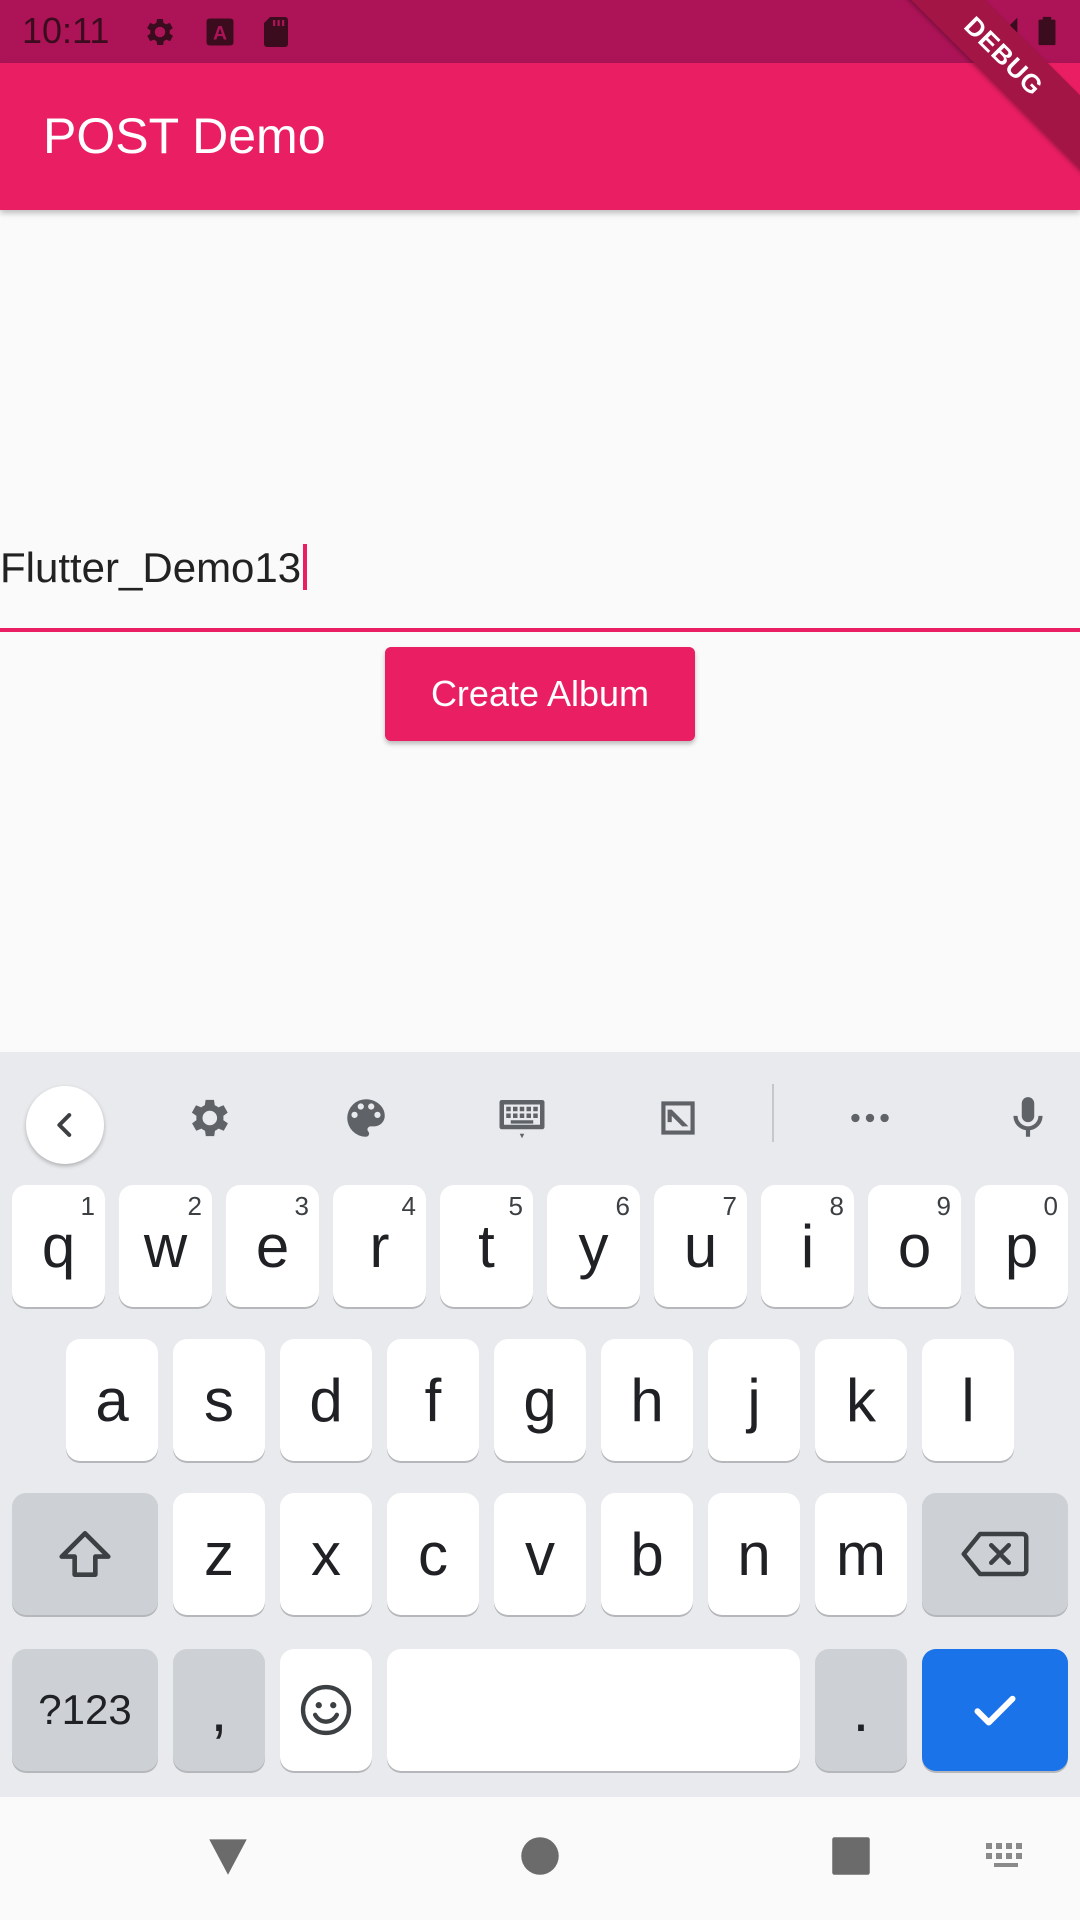 The height and width of the screenshot is (1920, 1080). What do you see at coordinates (58, 1246) in the screenshot?
I see `key-q: q1` at bounding box center [58, 1246].